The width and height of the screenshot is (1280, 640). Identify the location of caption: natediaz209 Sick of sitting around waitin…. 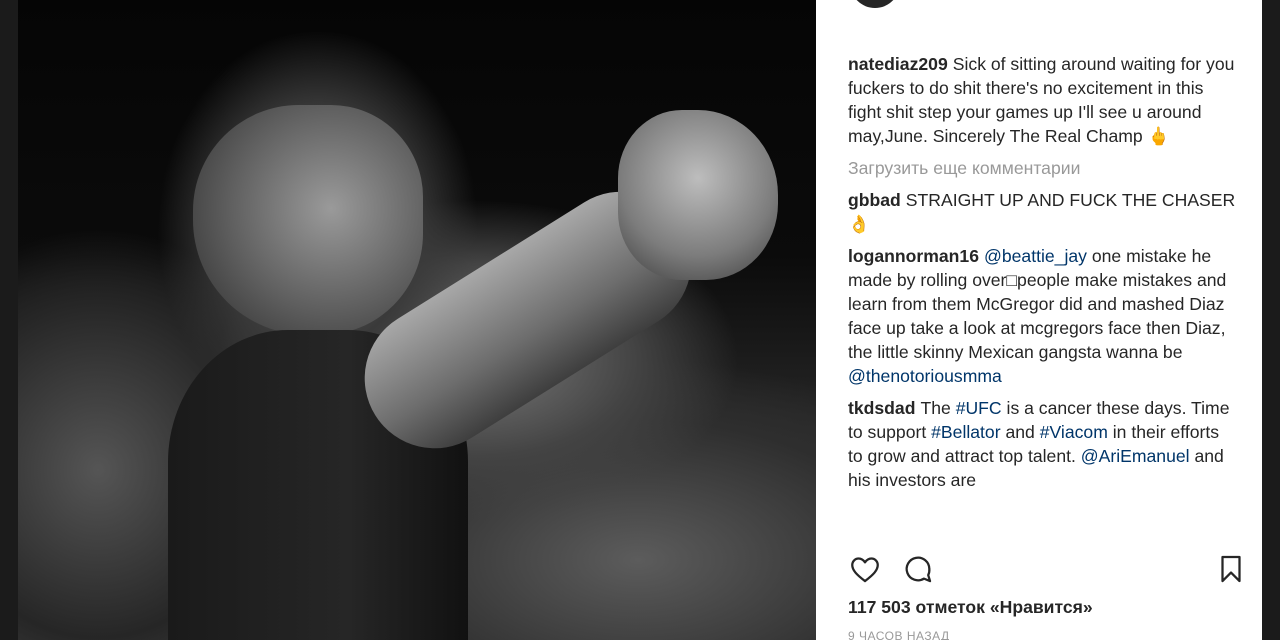
(1043, 100).